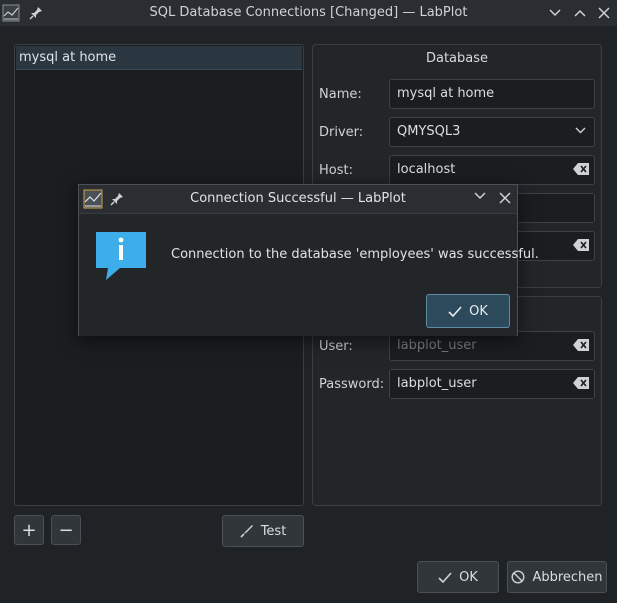  I want to click on host-value: localhost, so click(426, 169).